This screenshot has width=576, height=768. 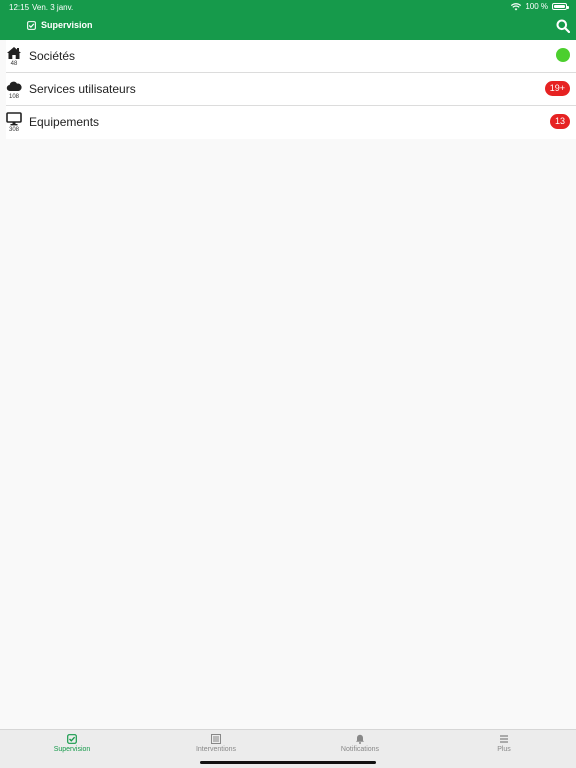 What do you see at coordinates (82, 89) in the screenshot?
I see `item-label: Services utilisateurs` at bounding box center [82, 89].